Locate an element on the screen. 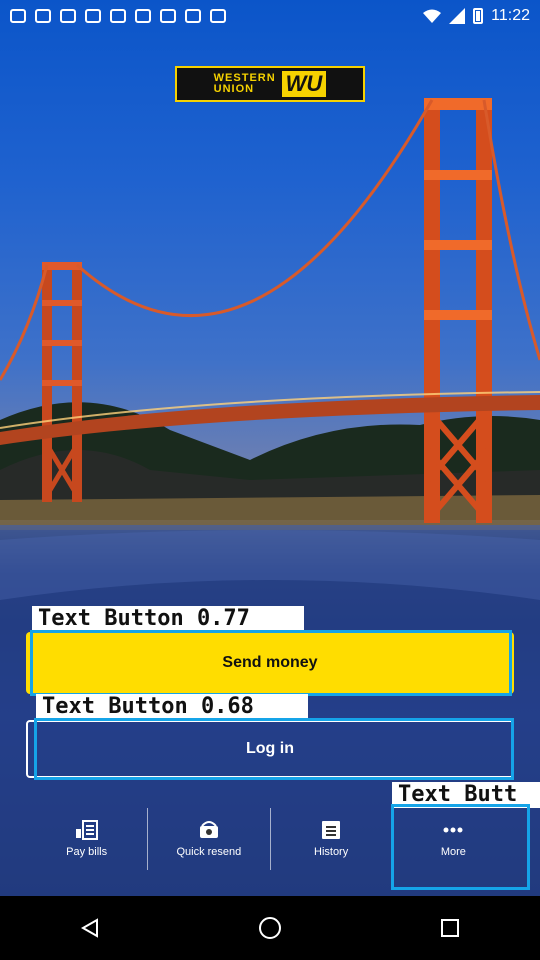 The image size is (540, 960). status-bar: 11:22 is located at coordinates (270, 16).